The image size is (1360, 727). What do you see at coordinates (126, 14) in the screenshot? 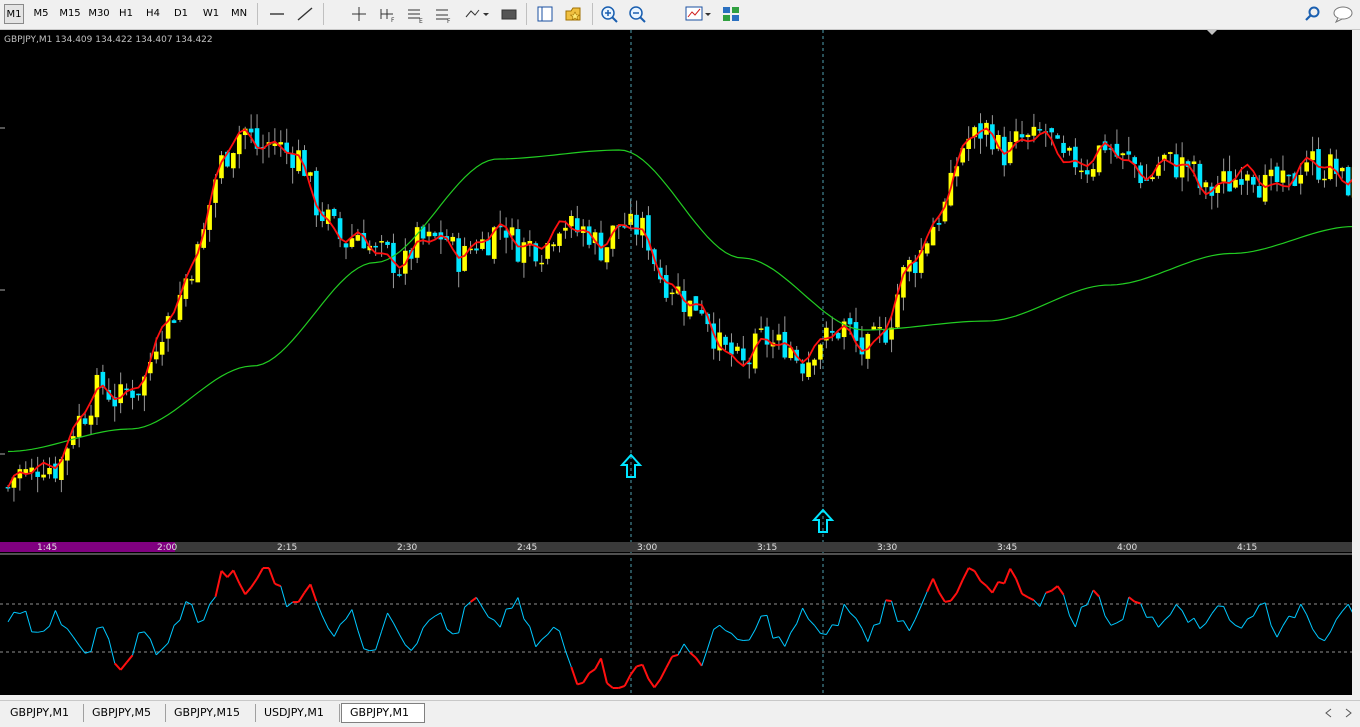
I see `timeframe-h1-button: H1` at bounding box center [126, 14].